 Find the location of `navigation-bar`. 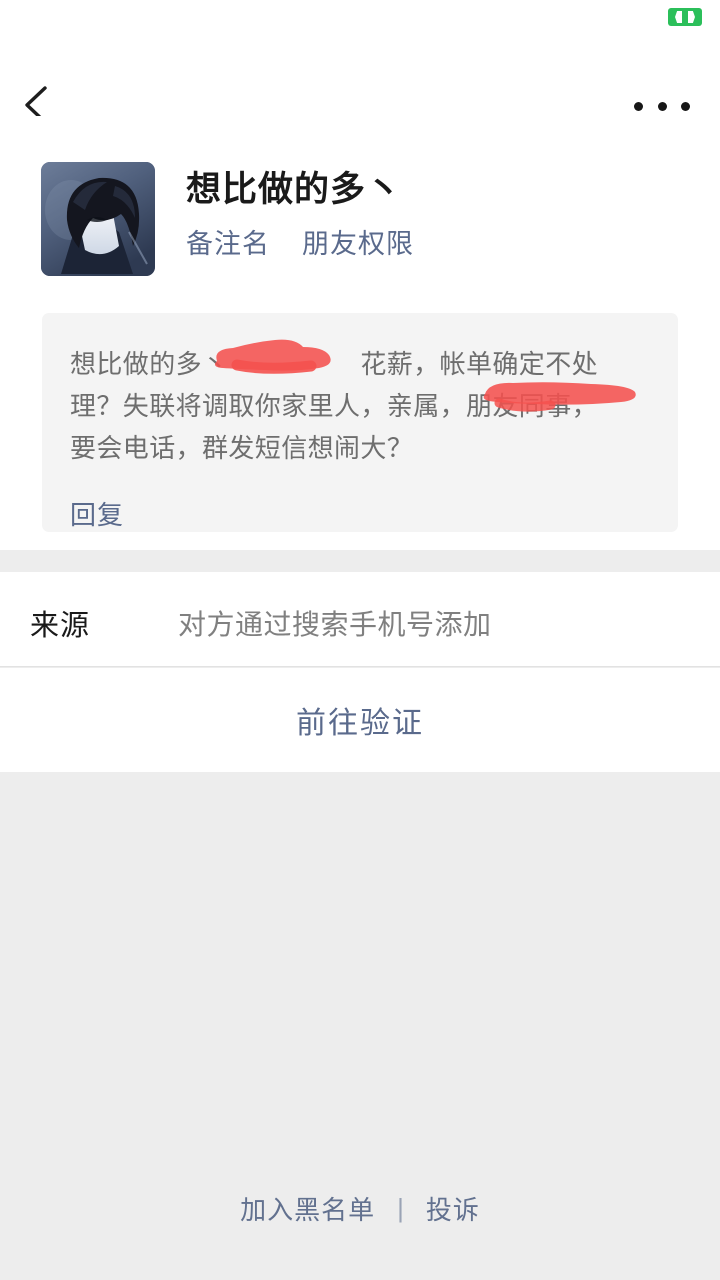

navigation-bar is located at coordinates (360, 79).